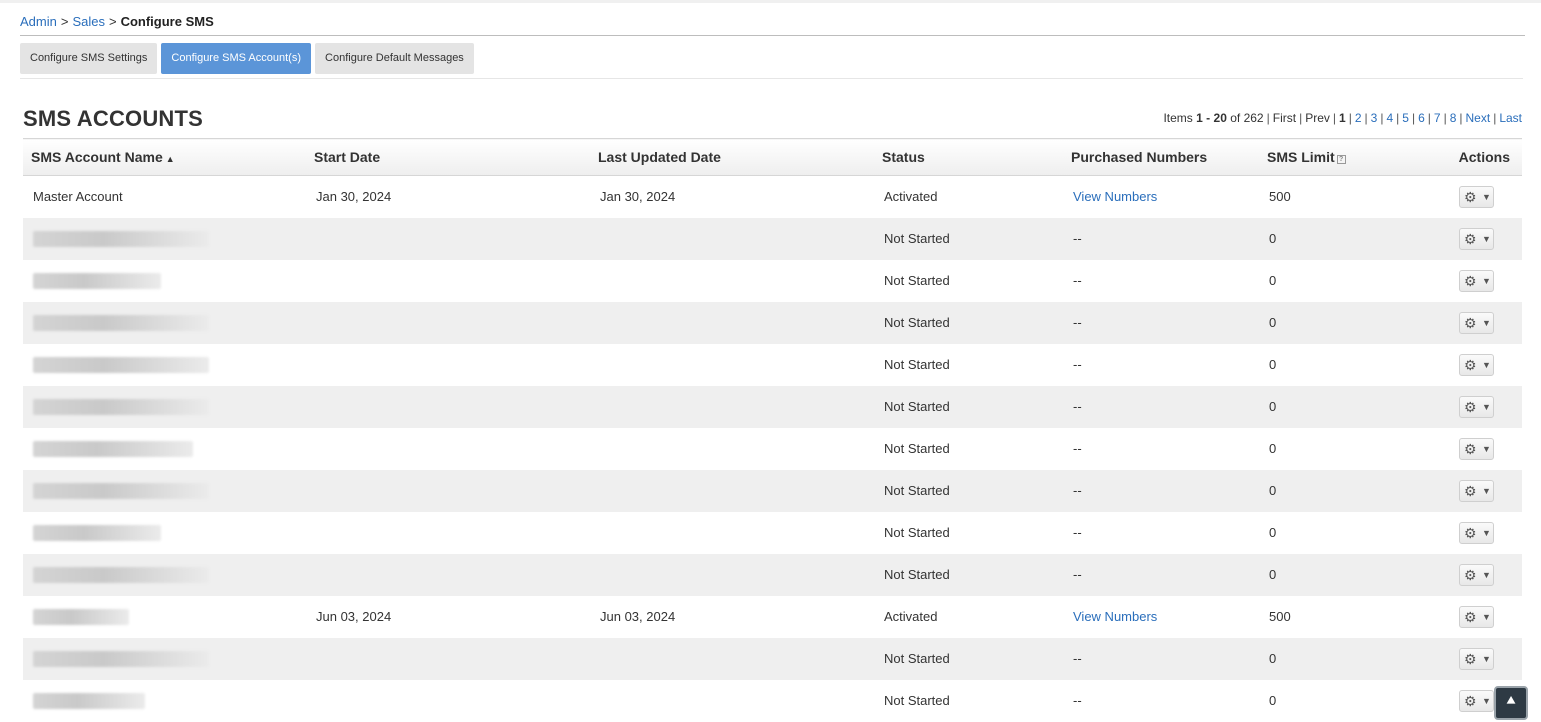 This screenshot has height=722, width=1541. I want to click on tab-configure-sms-settings: Configure SMS Settings, so click(89, 58).